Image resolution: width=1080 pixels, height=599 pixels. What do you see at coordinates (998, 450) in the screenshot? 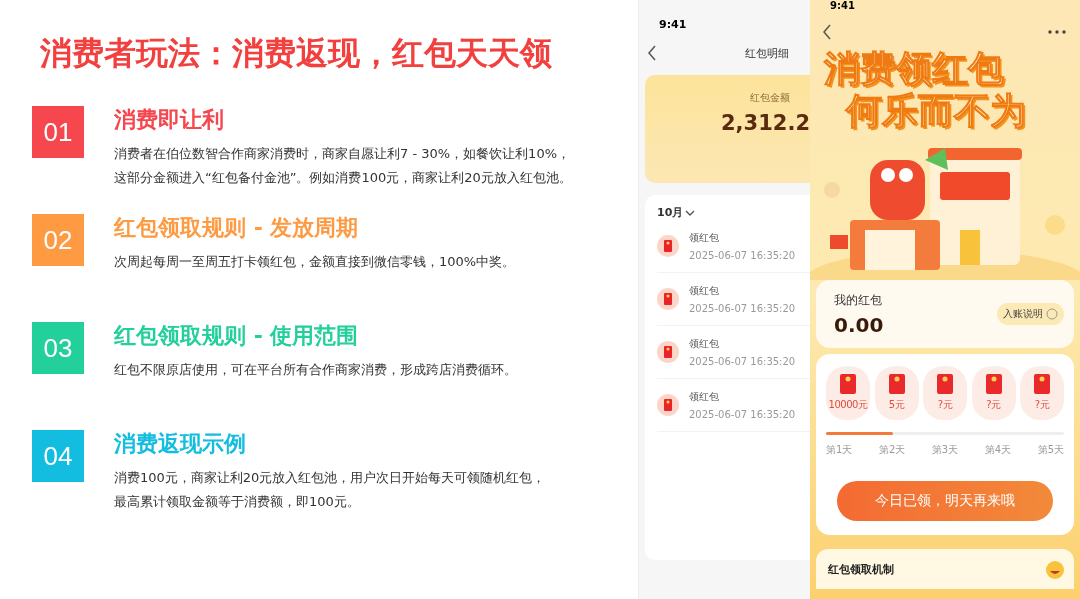
I see `day-label: 第4天` at bounding box center [998, 450].